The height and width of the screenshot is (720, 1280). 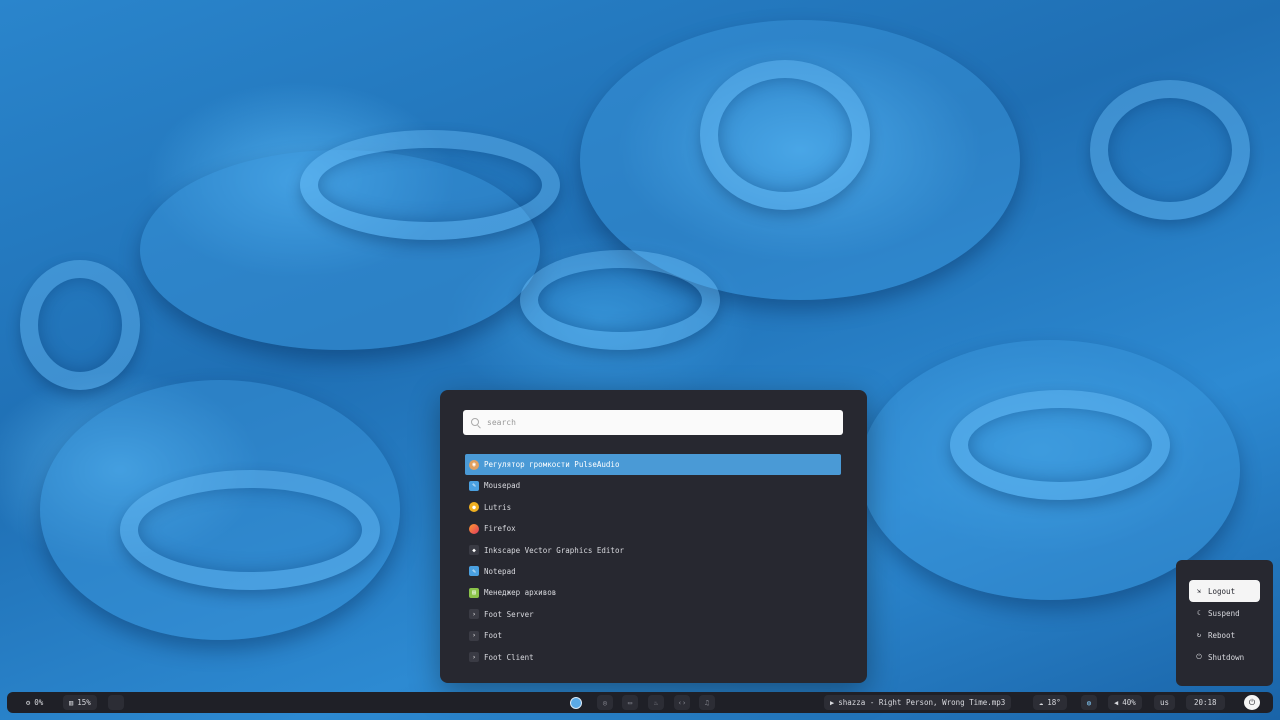 What do you see at coordinates (653, 550) in the screenshot?
I see `app-item-inkscape: ◆ Inkscape Vector Graphics Editor` at bounding box center [653, 550].